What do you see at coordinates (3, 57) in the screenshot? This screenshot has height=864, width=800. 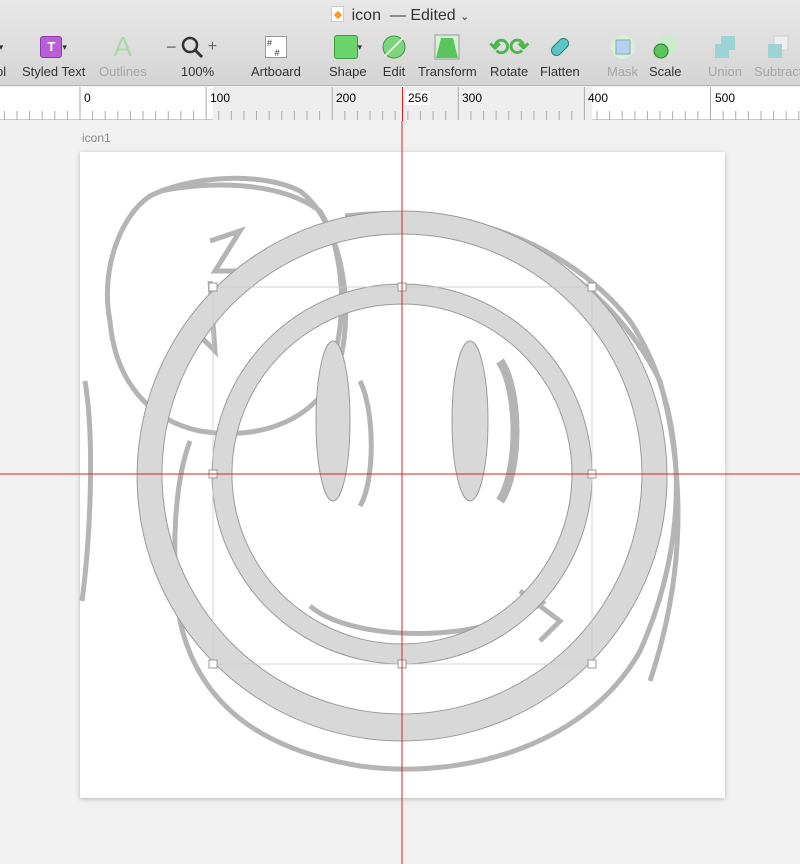 I see `toolbar-tool: ▾ol` at bounding box center [3, 57].